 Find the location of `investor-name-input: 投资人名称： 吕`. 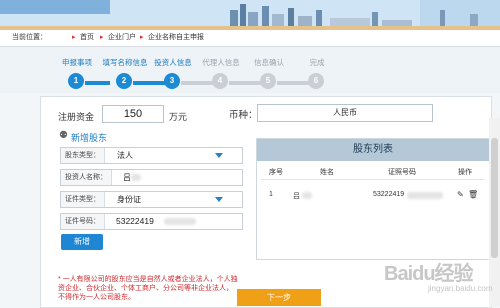

investor-name-input: 投资人名称： 吕 is located at coordinates (151, 177).